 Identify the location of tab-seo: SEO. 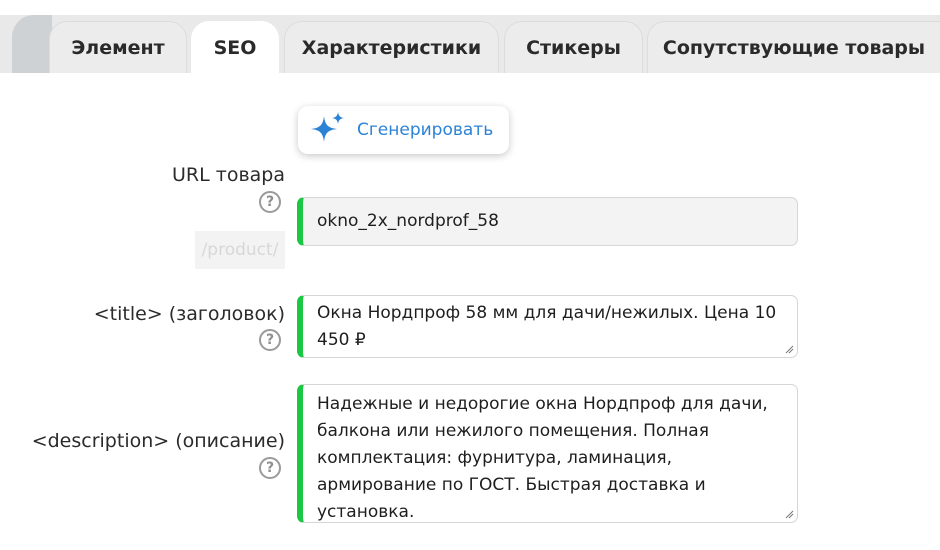
(235, 47).